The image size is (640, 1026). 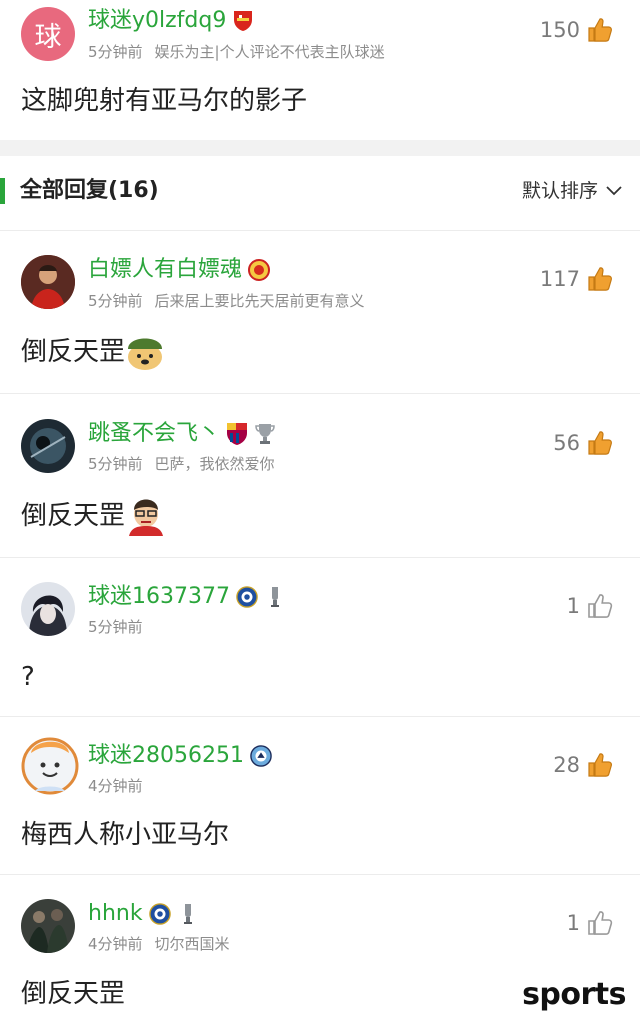 What do you see at coordinates (143, 914) in the screenshot?
I see `username-row: hhnk` at bounding box center [143, 914].